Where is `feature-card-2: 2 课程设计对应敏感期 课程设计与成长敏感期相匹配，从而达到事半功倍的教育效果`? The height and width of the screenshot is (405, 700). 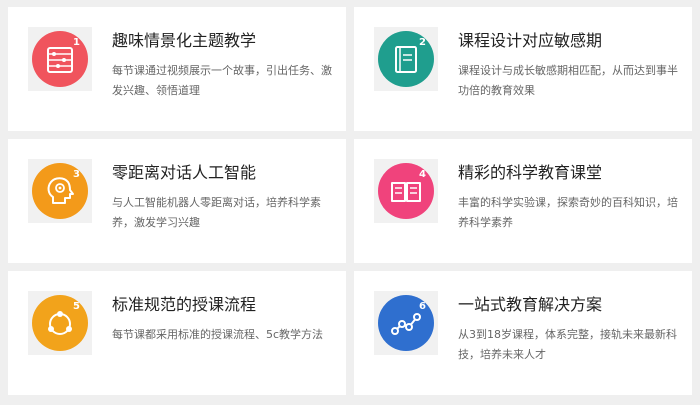
feature-card-2: 2 课程设计对应敏感期 课程设计与成长敏感期相匹配，从而达到事半功倍的教育效果 is located at coordinates (523, 69).